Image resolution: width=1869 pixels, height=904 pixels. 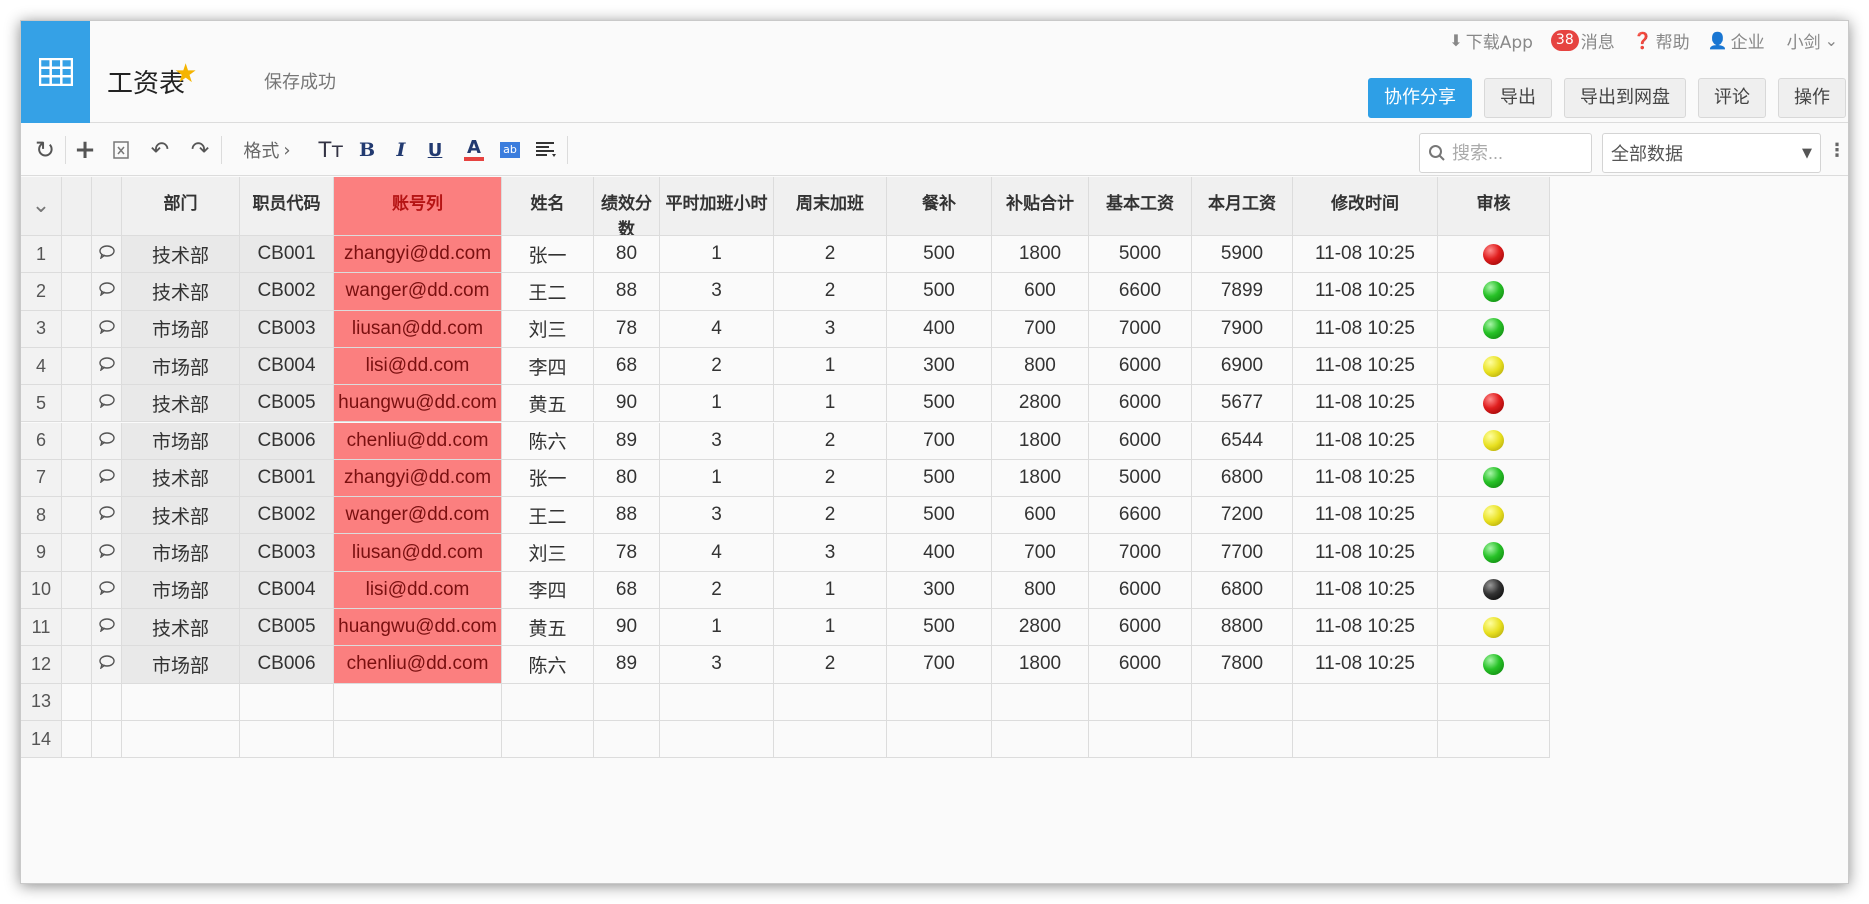 What do you see at coordinates (287, 366) in the screenshot?
I see `code-cell: CB004` at bounding box center [287, 366].